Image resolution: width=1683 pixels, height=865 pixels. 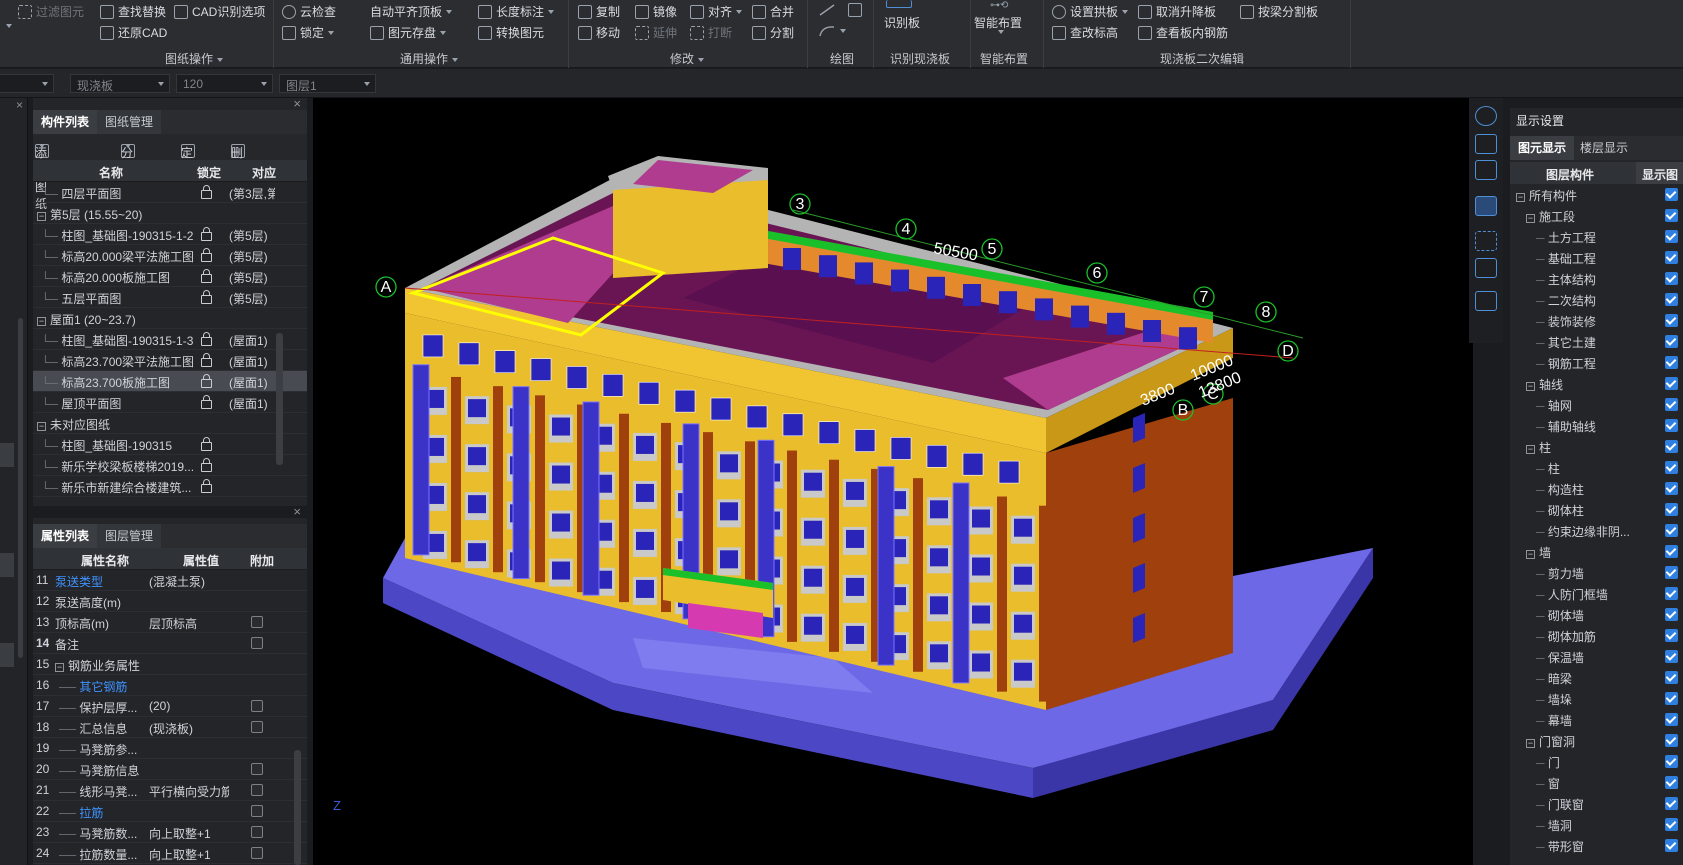 What do you see at coordinates (656, 11) in the screenshot?
I see `mirror-button: 镜像` at bounding box center [656, 11].